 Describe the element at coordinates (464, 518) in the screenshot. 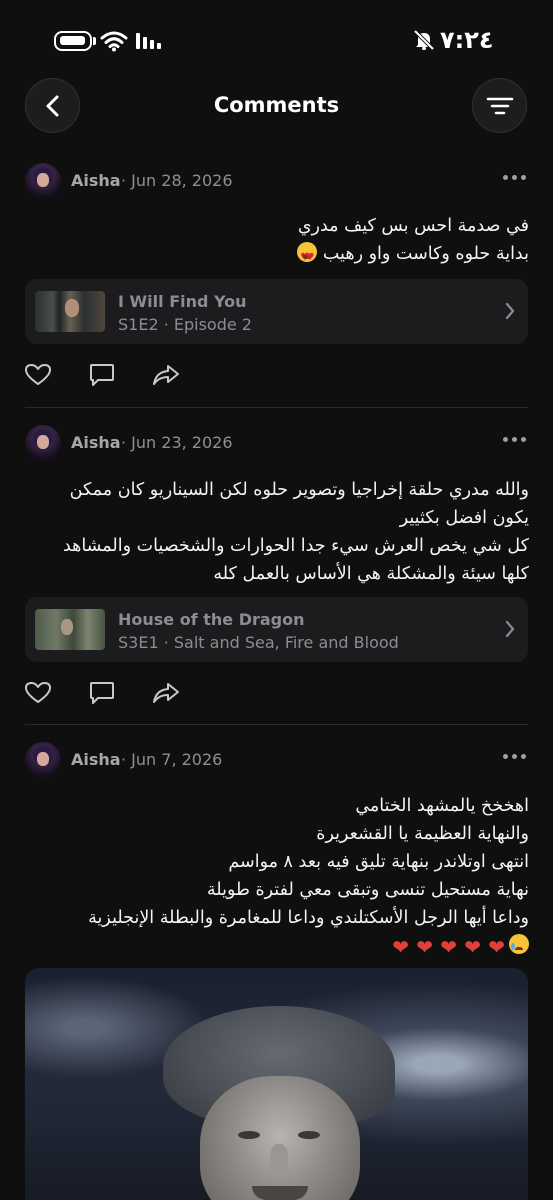

I see `comment-line: يكون افضل بكثيير` at that location.